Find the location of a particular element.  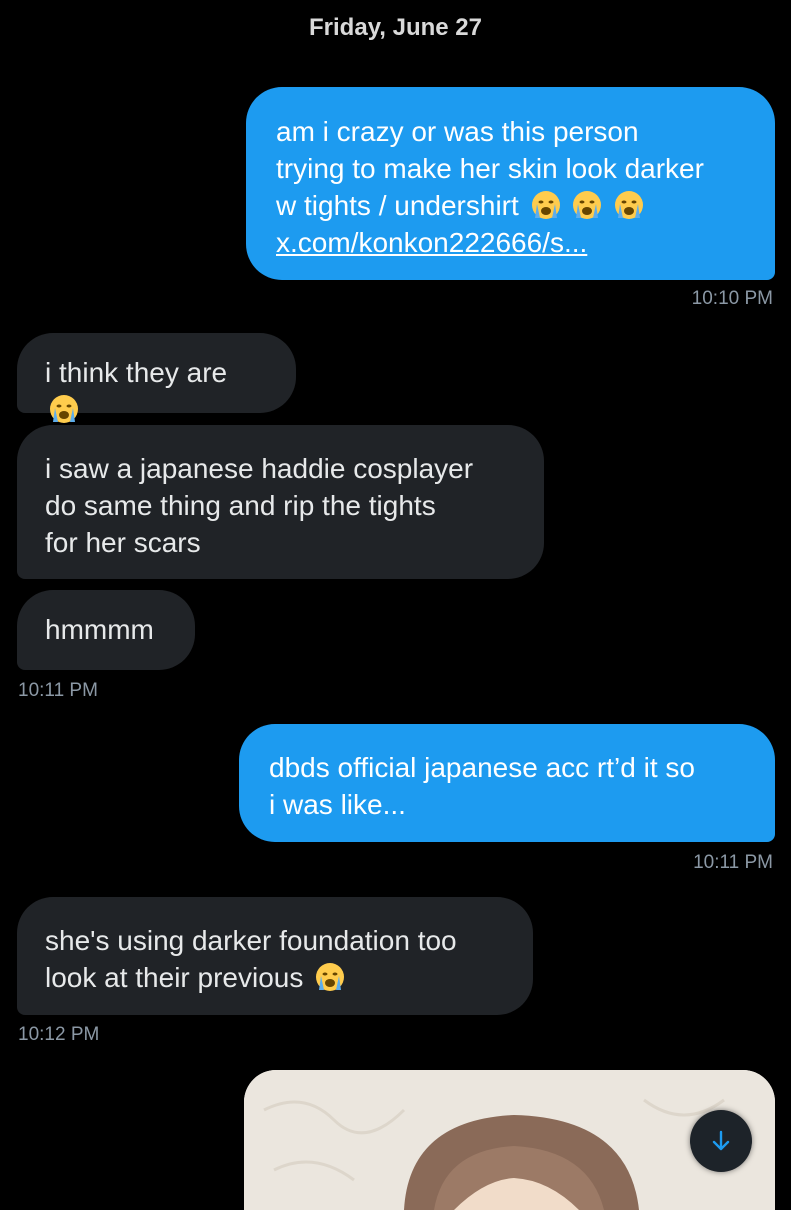

message-text-line: she's using darker foundation too is located at coordinates (251, 940).